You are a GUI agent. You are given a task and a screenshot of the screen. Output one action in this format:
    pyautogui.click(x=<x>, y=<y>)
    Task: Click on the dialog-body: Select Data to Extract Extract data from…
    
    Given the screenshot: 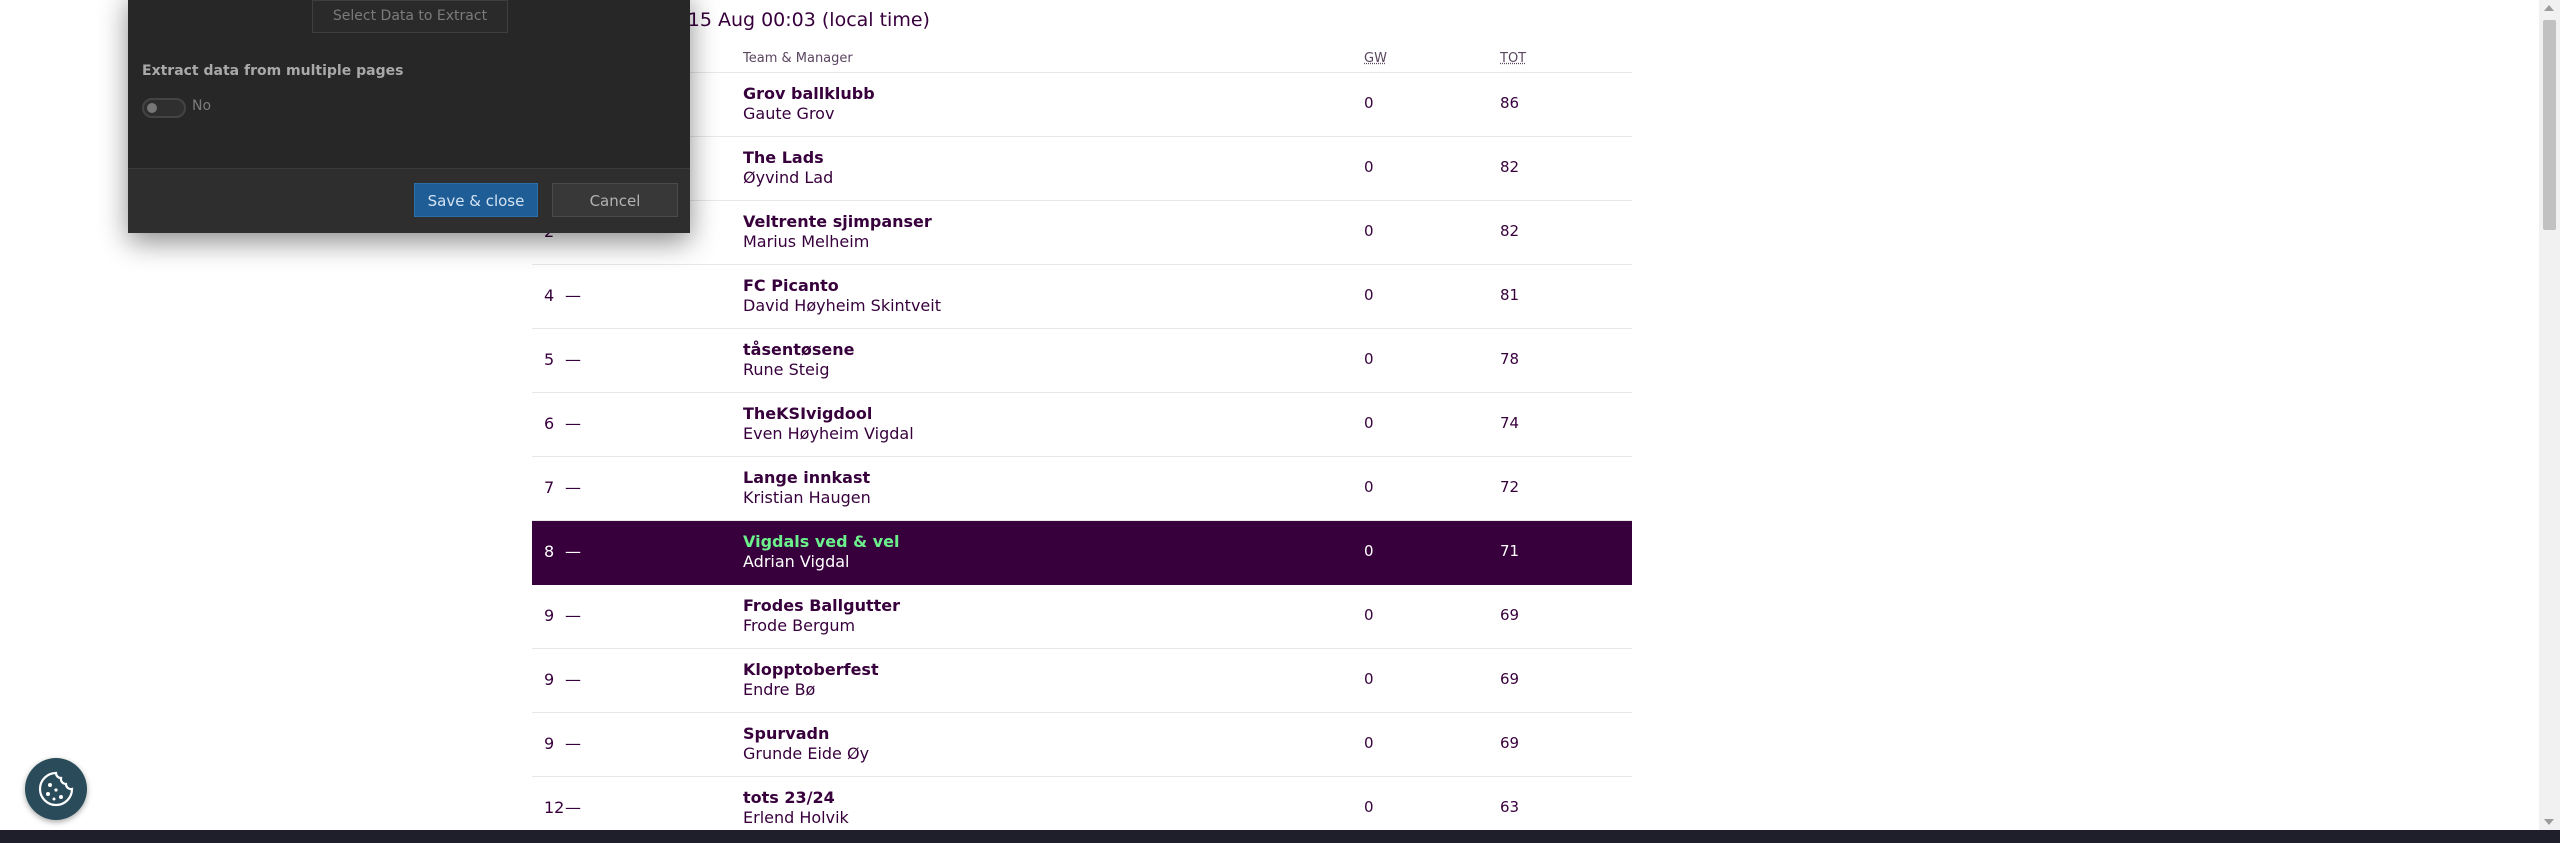 What is the action you would take?
    pyautogui.click(x=409, y=84)
    